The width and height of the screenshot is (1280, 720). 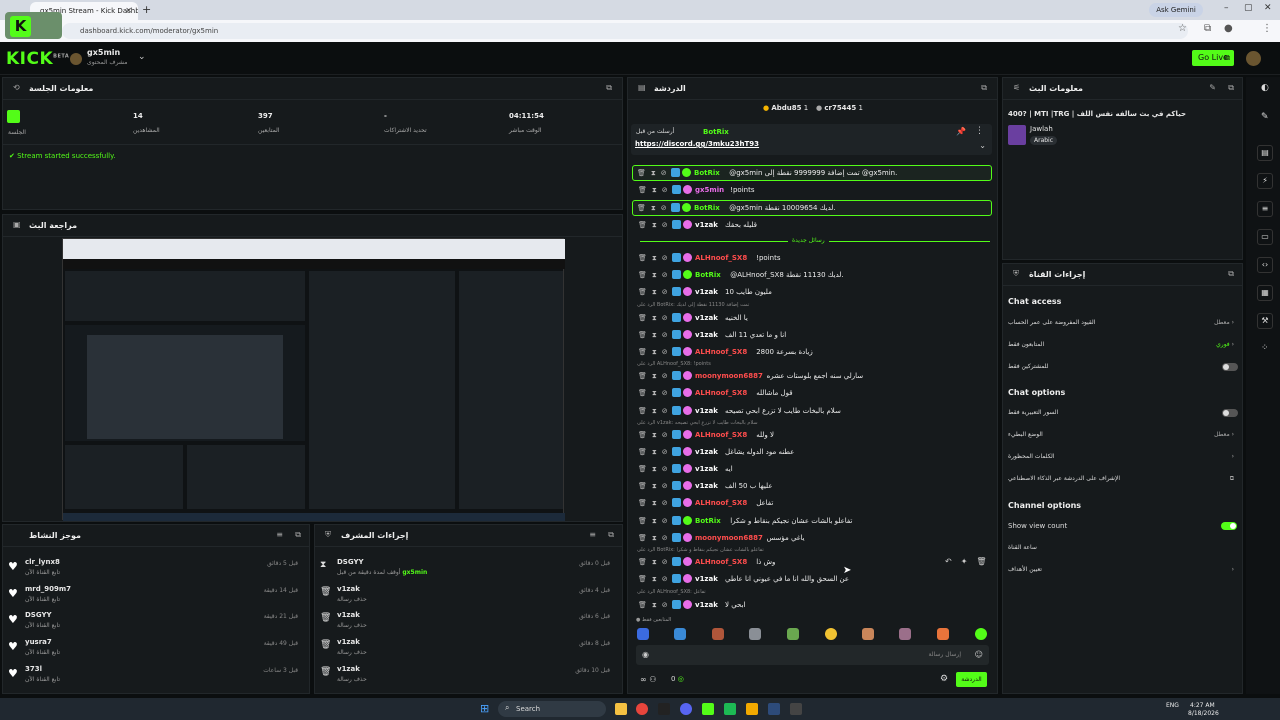 I want to click on rail-bolt-icon: ⚡, so click(x=1265, y=181).